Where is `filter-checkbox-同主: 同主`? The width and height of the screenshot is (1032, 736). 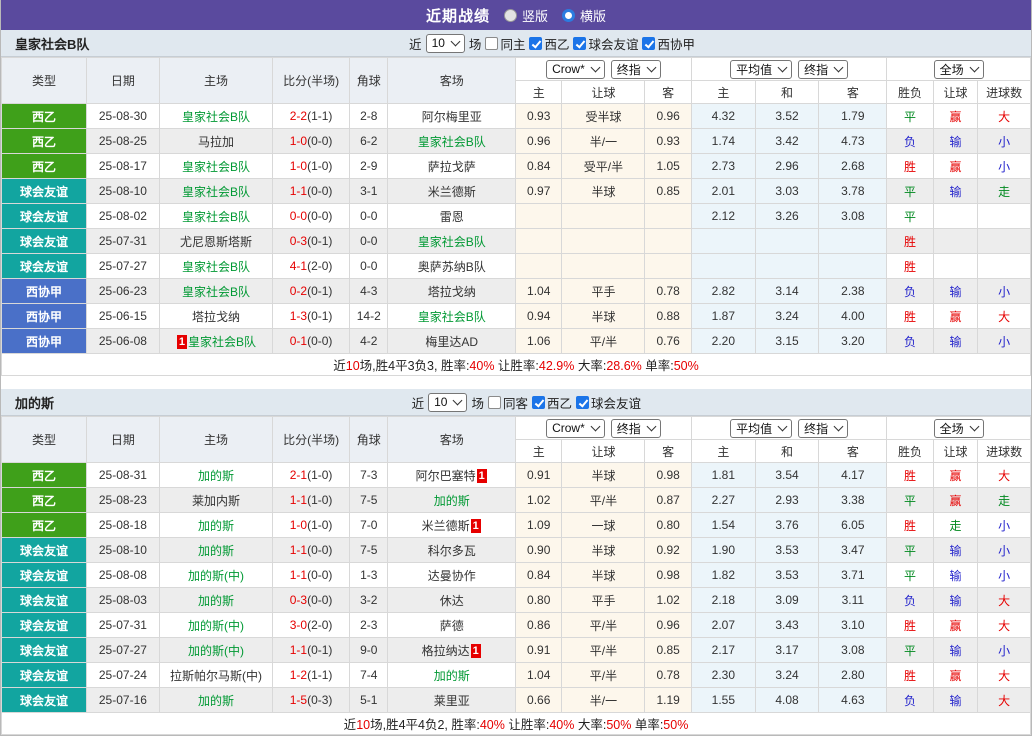
filter-checkbox-同主: 同主 is located at coordinates (505, 43).